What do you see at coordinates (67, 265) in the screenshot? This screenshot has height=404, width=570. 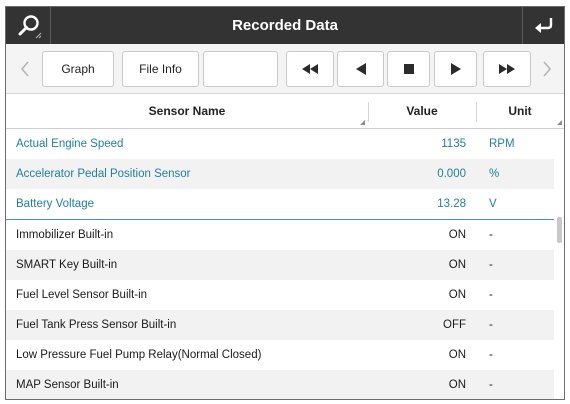 I see `sensor-name: SMART Key Built-in` at bounding box center [67, 265].